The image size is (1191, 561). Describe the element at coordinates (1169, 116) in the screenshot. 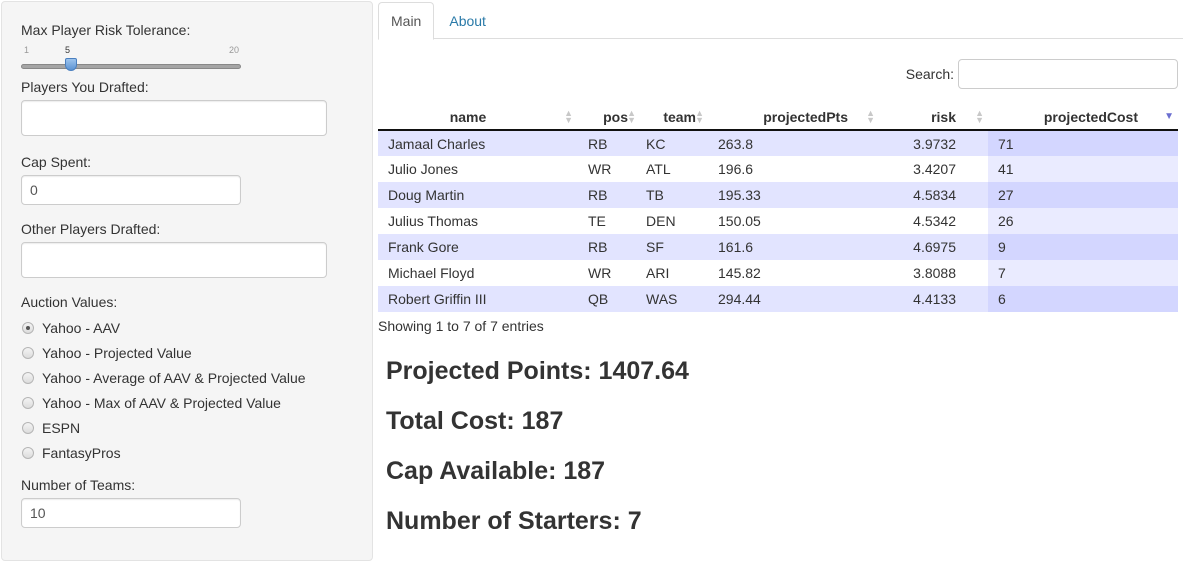

I see `sort-desc-icon: ▼` at that location.